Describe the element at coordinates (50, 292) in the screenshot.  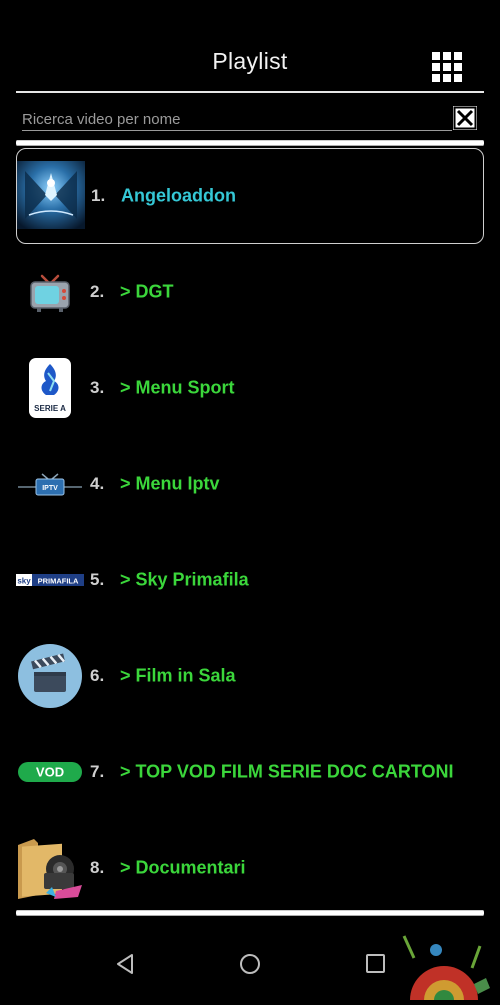
I see `tv-icon` at that location.